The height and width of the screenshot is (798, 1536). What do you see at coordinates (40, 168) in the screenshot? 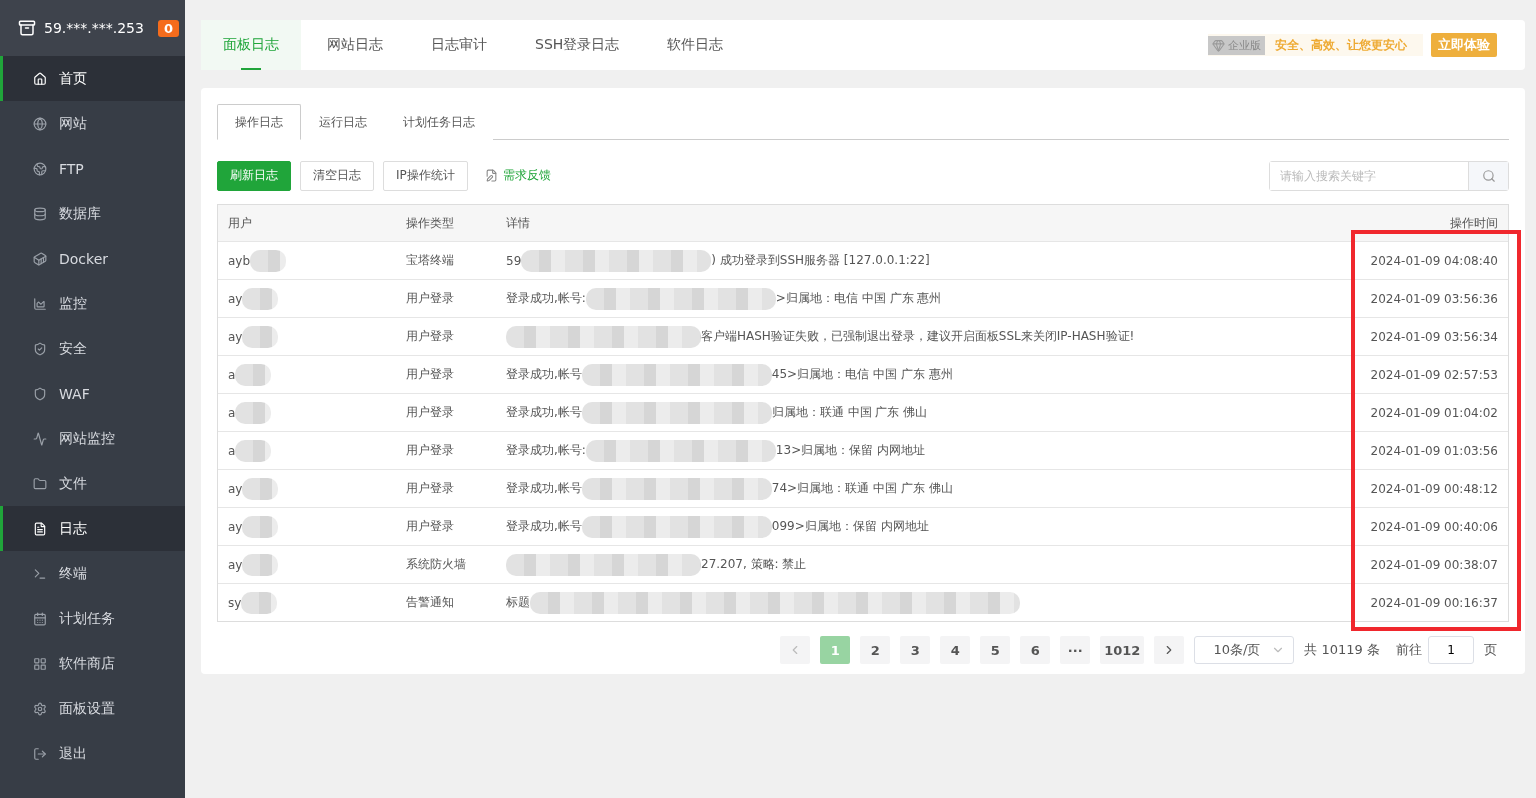
I see `globe-icon` at bounding box center [40, 168].